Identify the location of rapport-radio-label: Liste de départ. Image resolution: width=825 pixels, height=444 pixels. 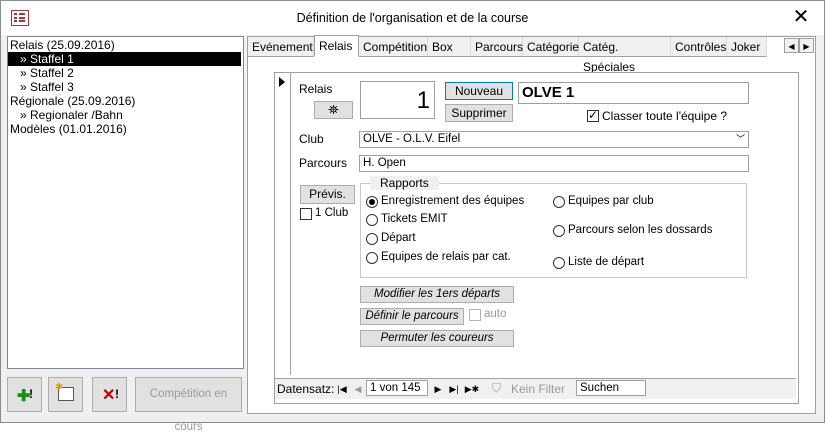
(606, 262).